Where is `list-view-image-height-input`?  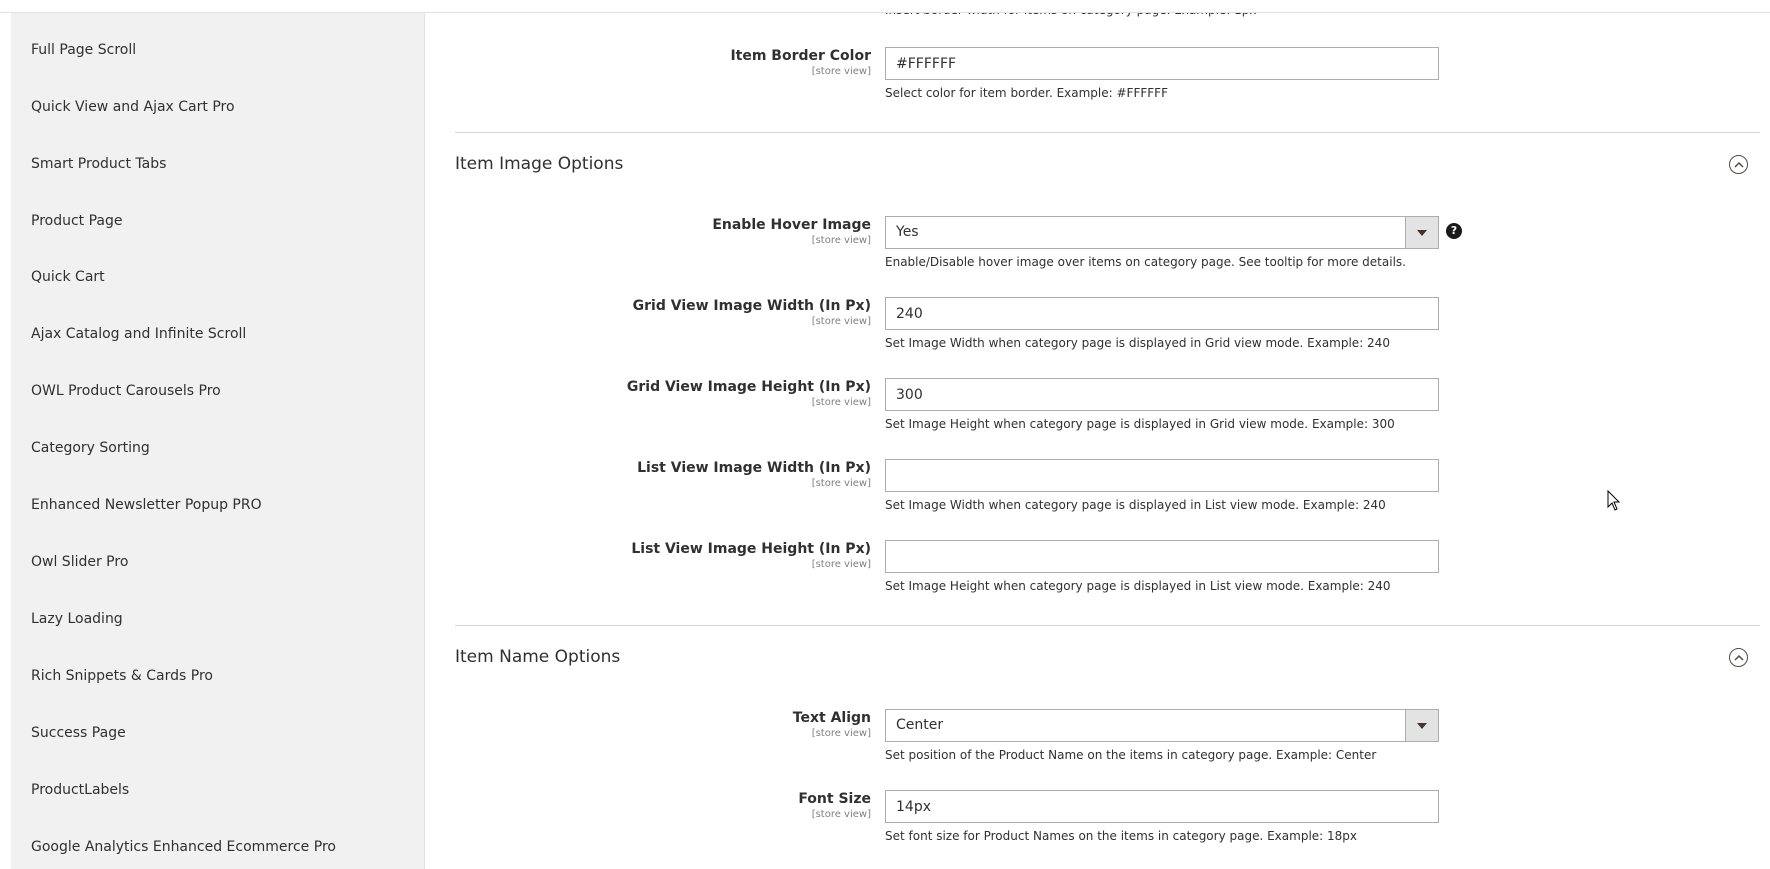
list-view-image-height-input is located at coordinates (1162, 556).